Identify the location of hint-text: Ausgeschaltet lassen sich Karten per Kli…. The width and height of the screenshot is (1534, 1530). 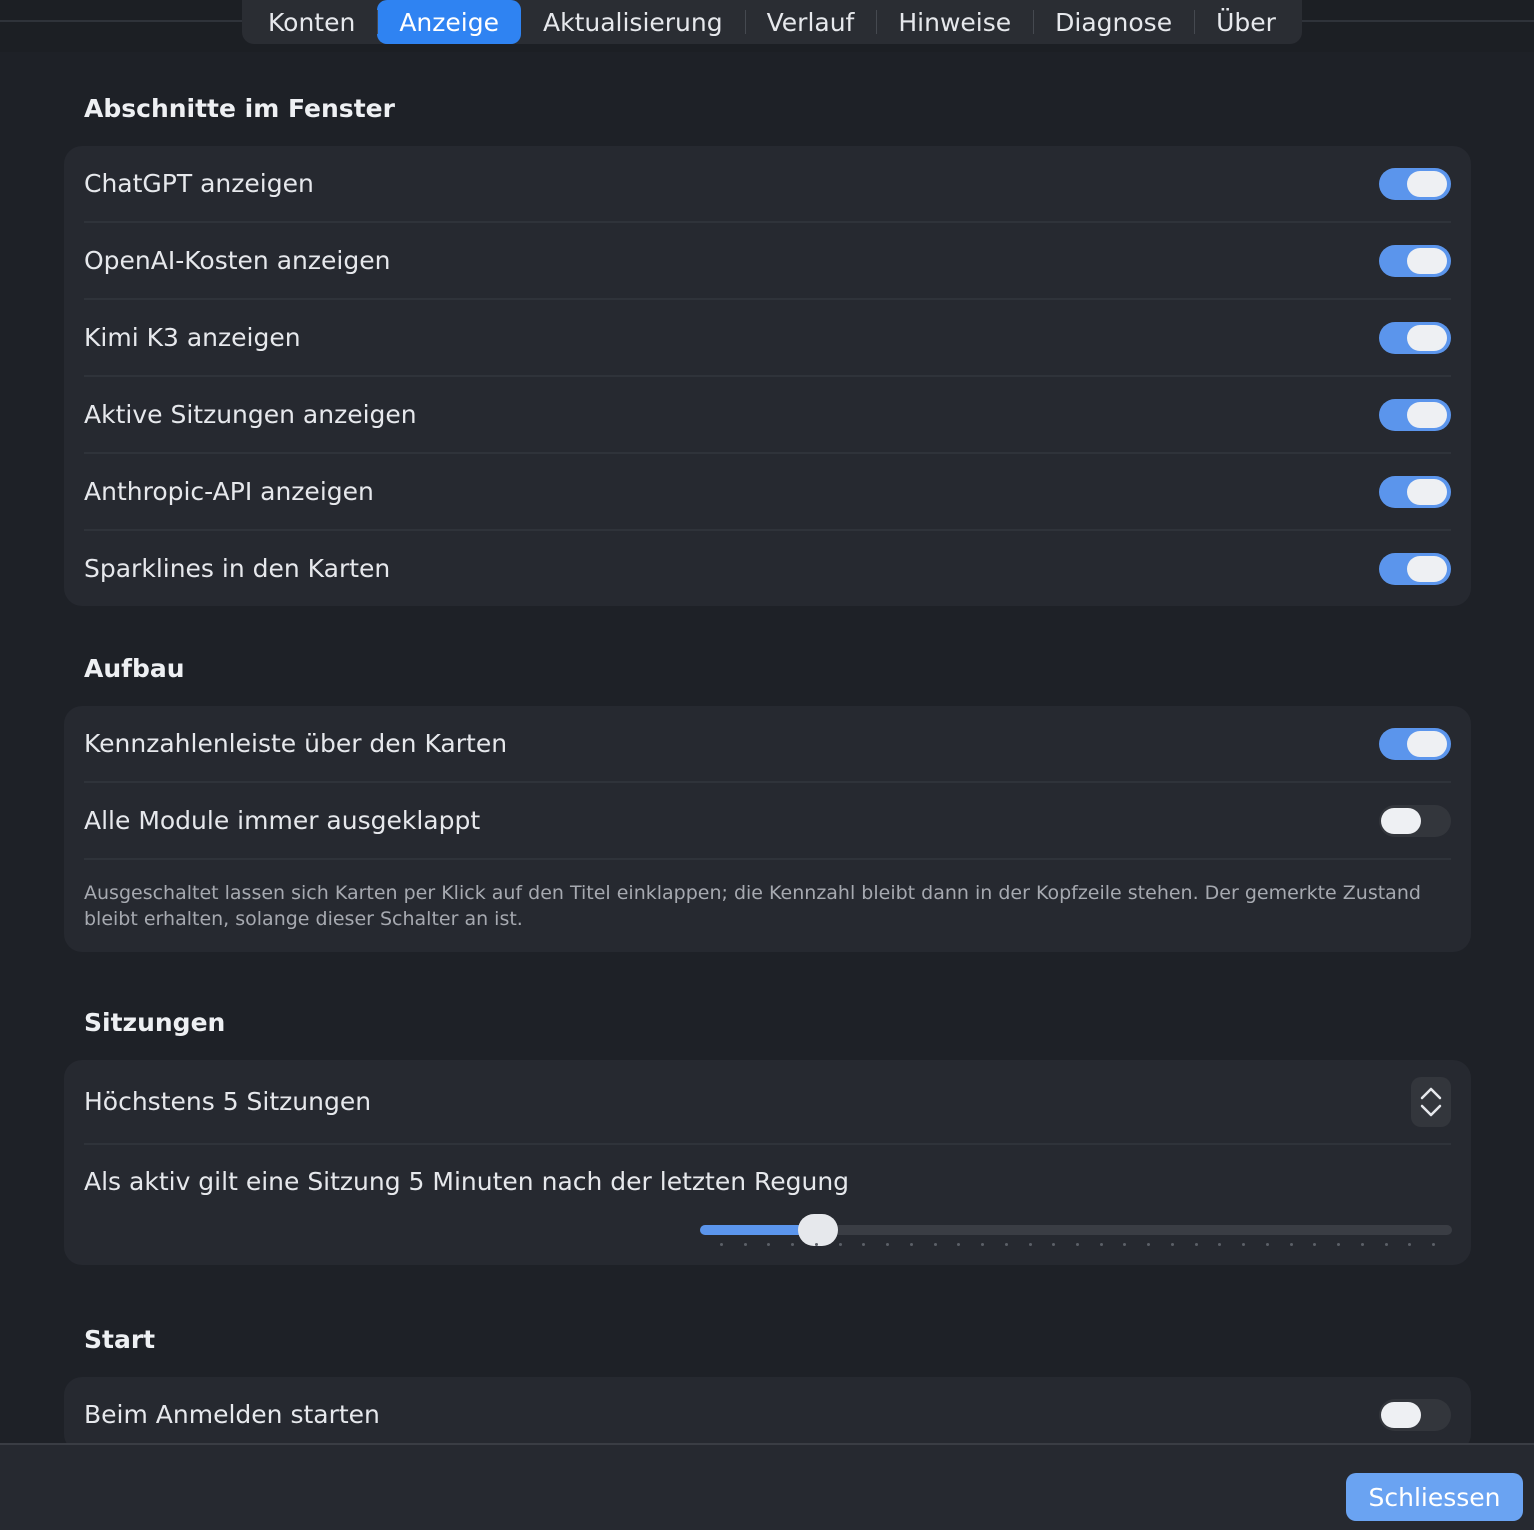
(767, 905).